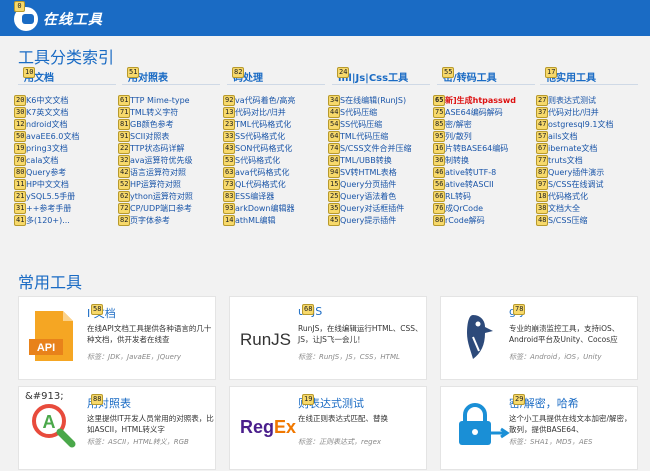 The height and width of the screenshot is (471, 650). Describe the element at coordinates (259, 137) in the screenshot. I see `tool-link: SS代码格式化 33` at that location.